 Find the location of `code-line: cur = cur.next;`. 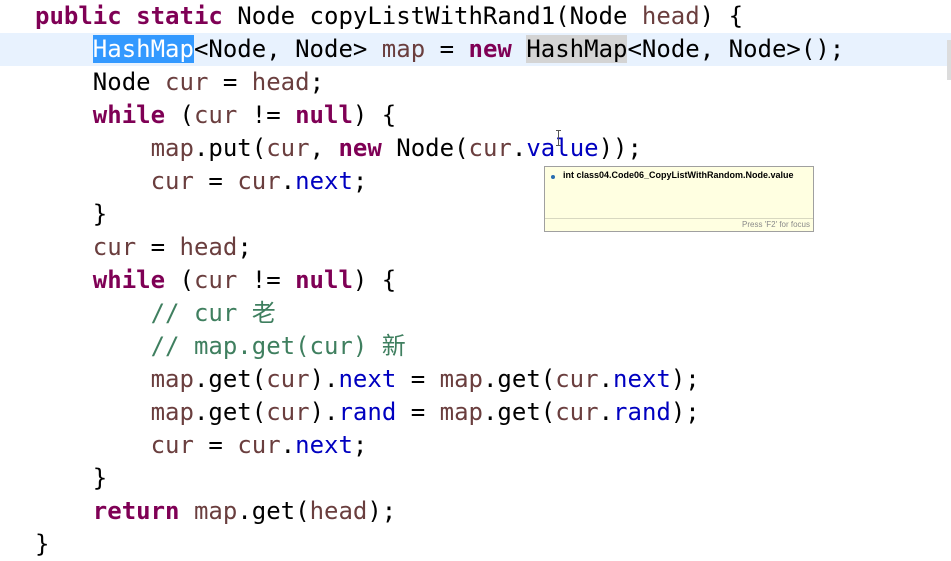

code-line: cur = cur.next; is located at coordinates (475, 445).